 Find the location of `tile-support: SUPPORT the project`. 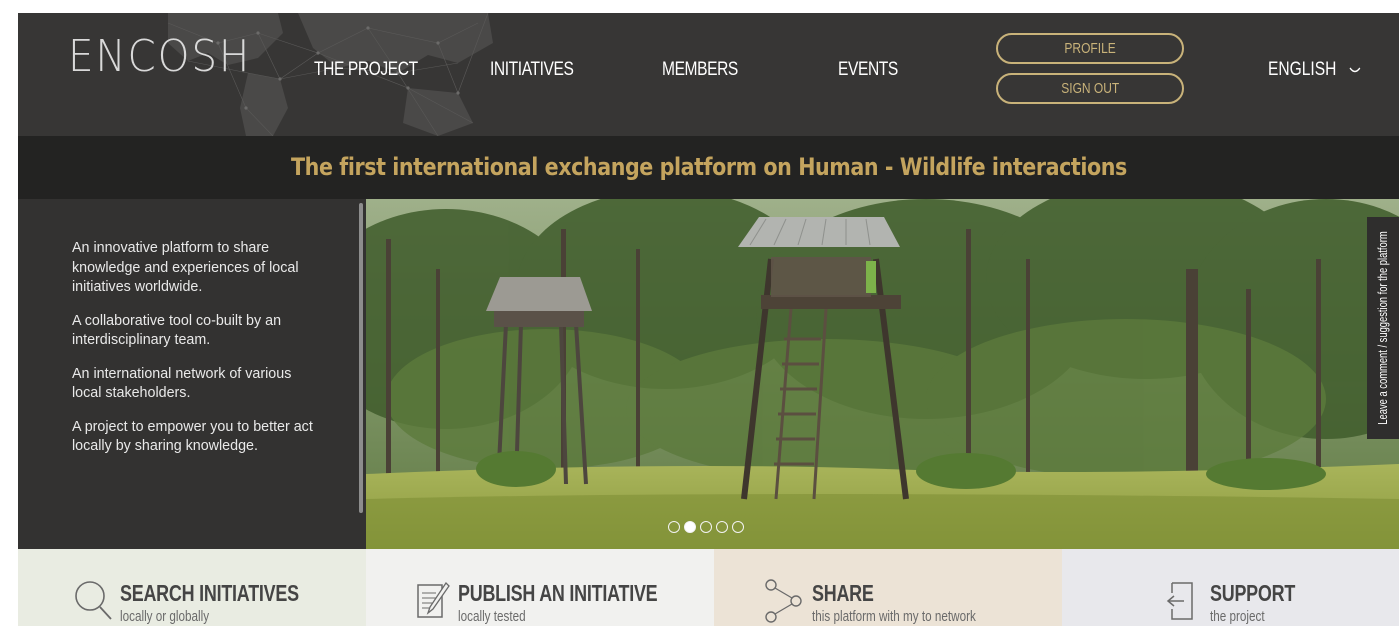

tile-support: SUPPORT the project is located at coordinates (1230, 587).